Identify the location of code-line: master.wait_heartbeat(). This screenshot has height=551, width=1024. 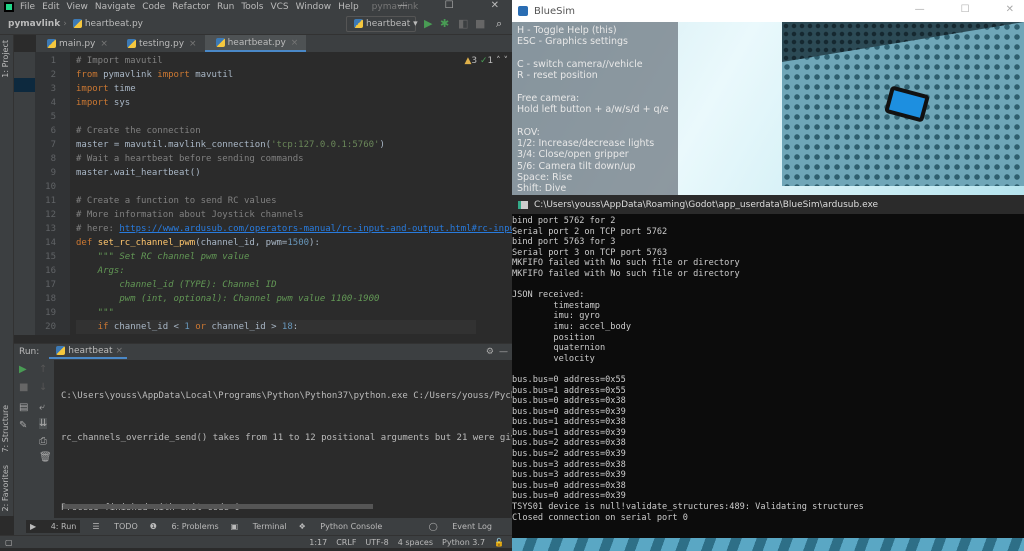
(138, 173).